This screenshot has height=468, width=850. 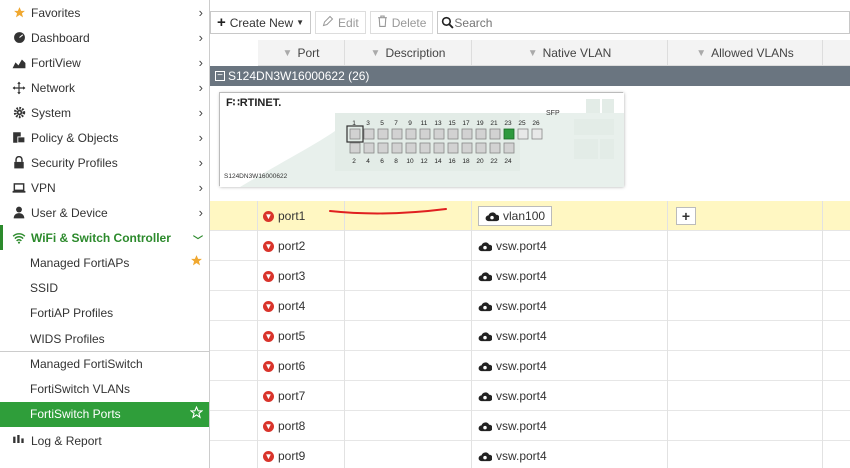 I want to click on column-header-native-vlan: ▼ Native VLAN, so click(x=570, y=53).